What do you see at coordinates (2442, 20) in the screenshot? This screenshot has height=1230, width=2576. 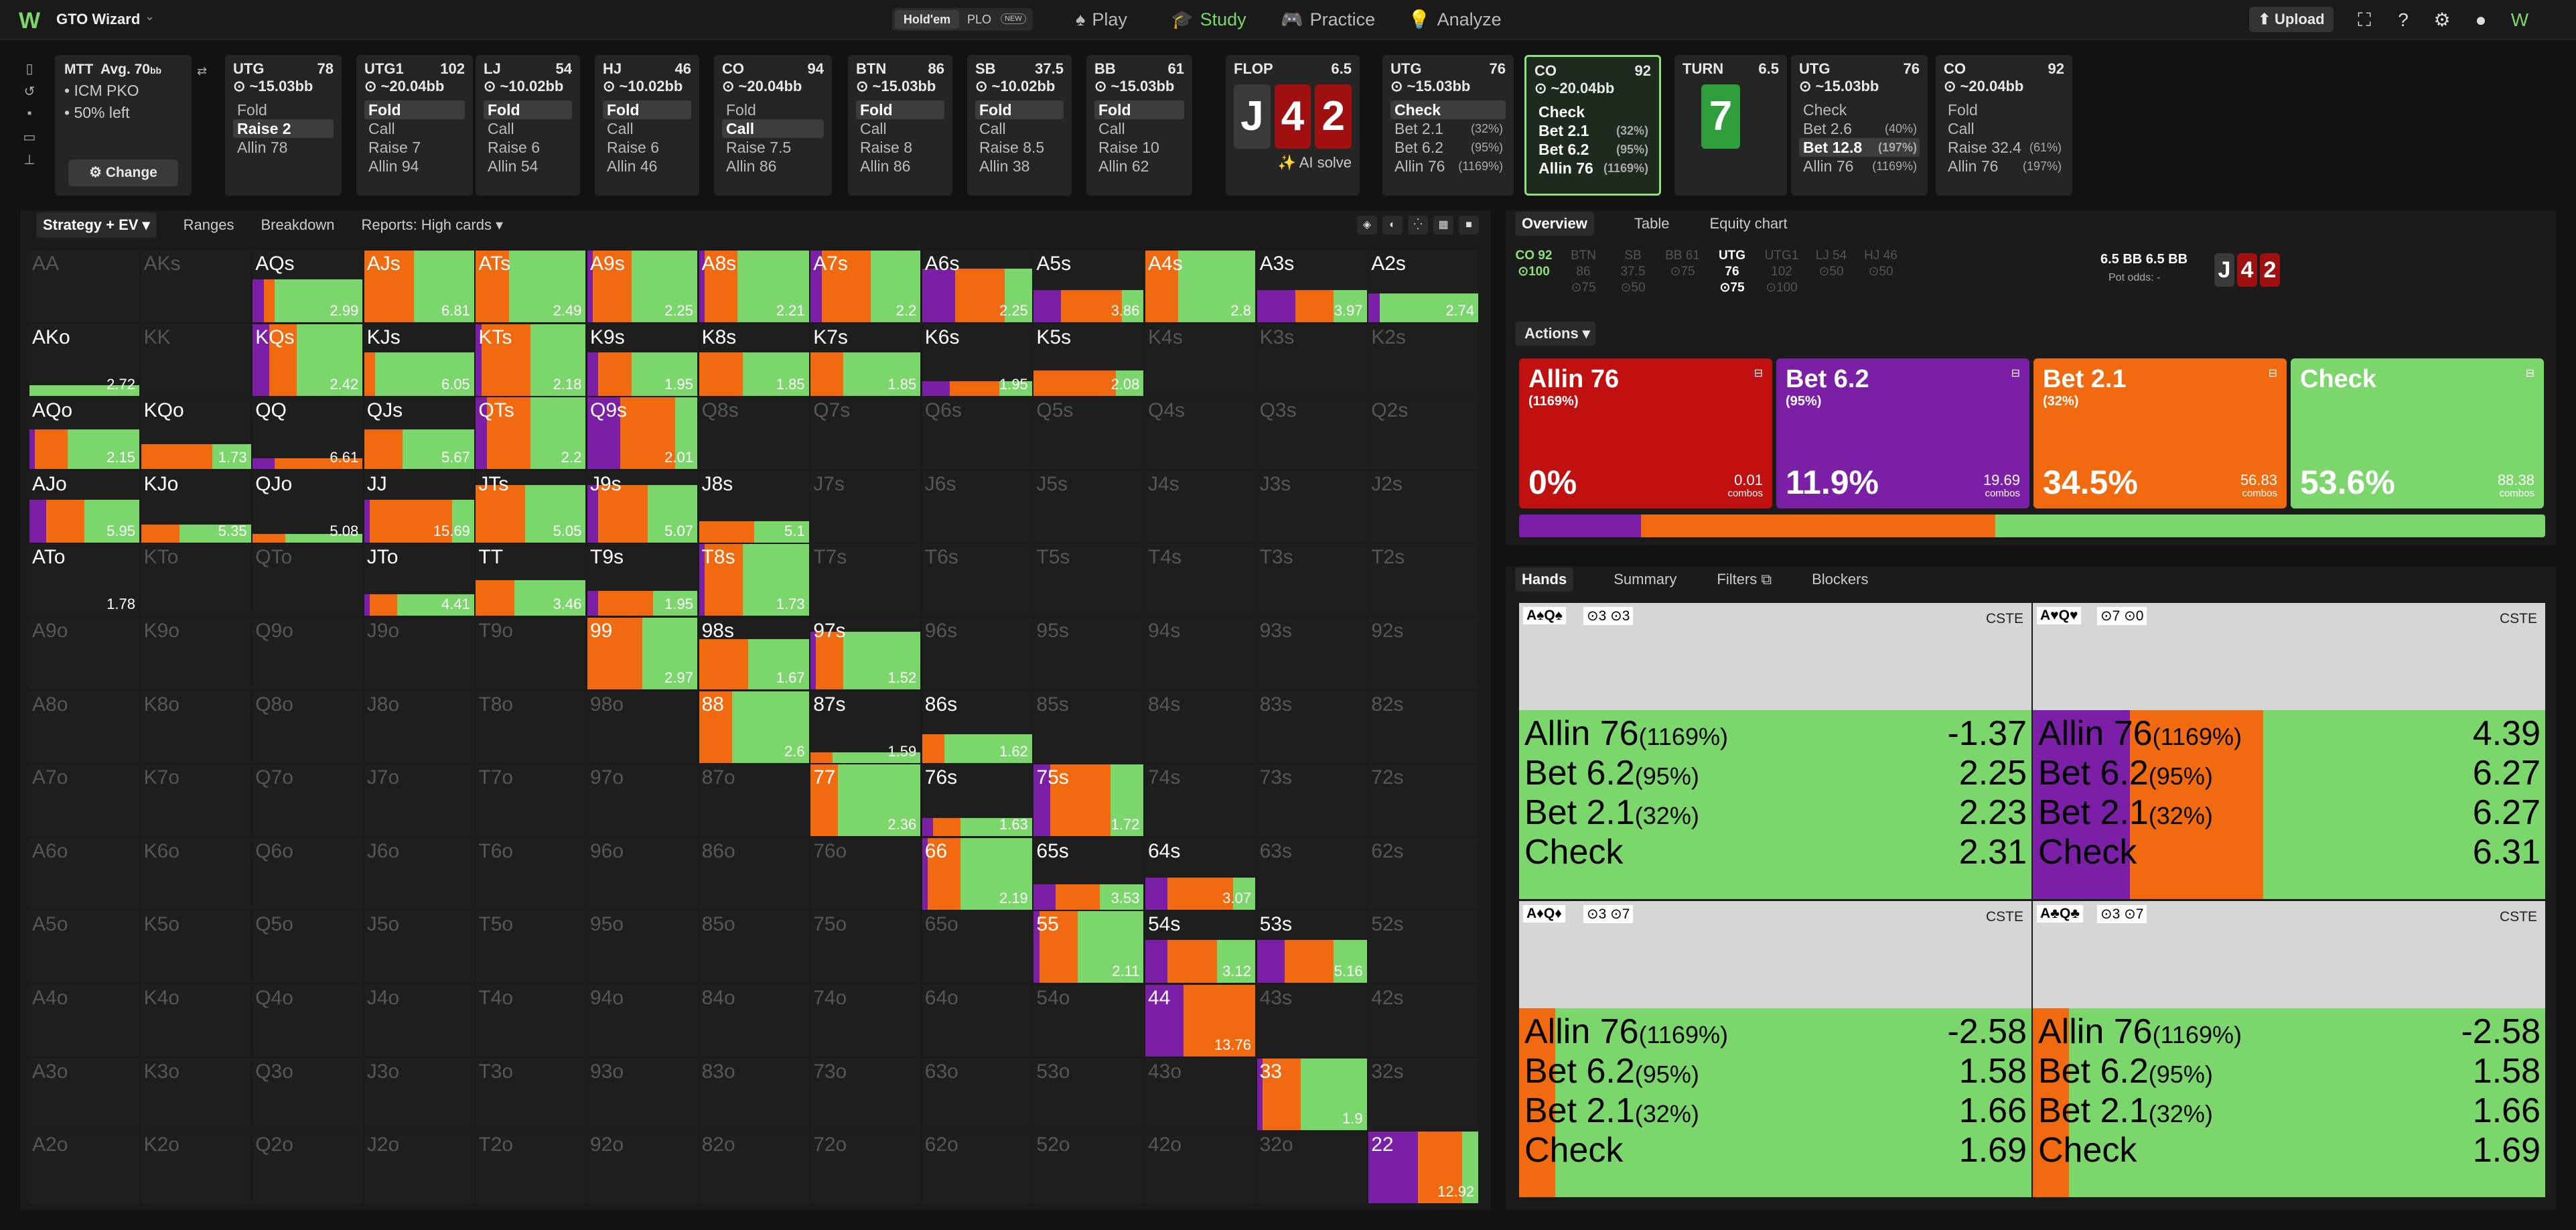 I see `gear-icon: ⚙` at bounding box center [2442, 20].